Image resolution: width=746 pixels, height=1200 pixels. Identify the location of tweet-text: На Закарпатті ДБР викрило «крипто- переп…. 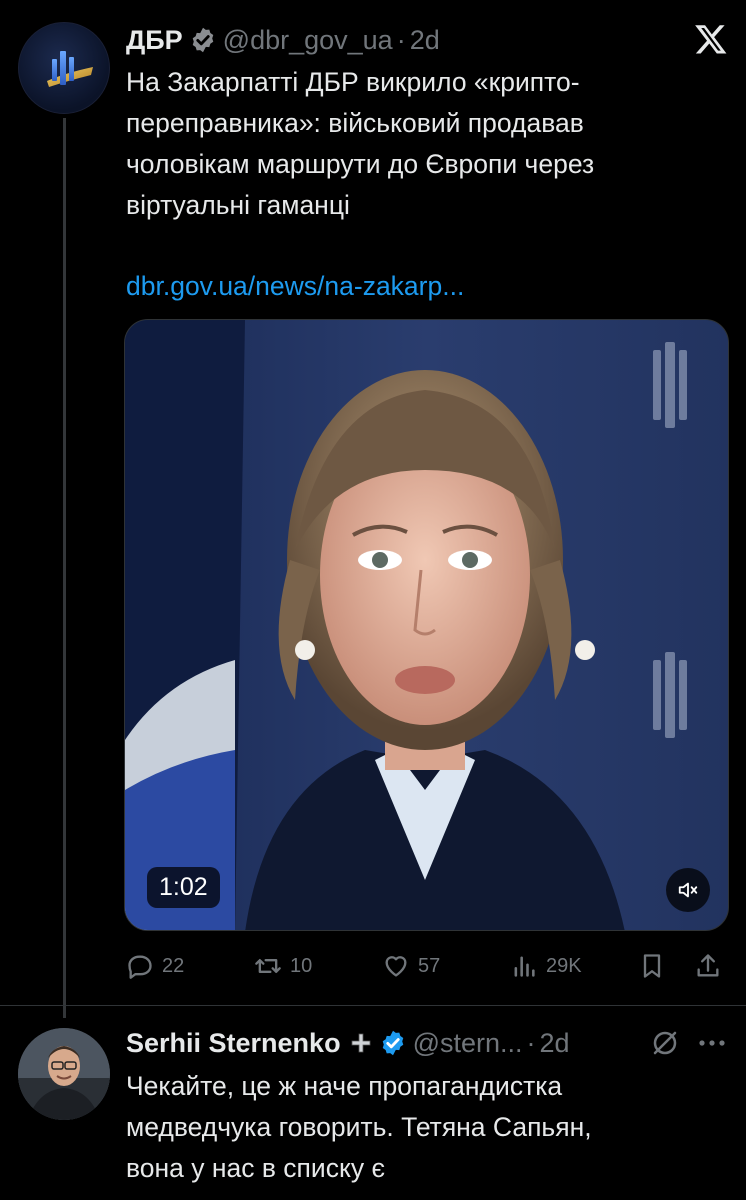
(360, 143).